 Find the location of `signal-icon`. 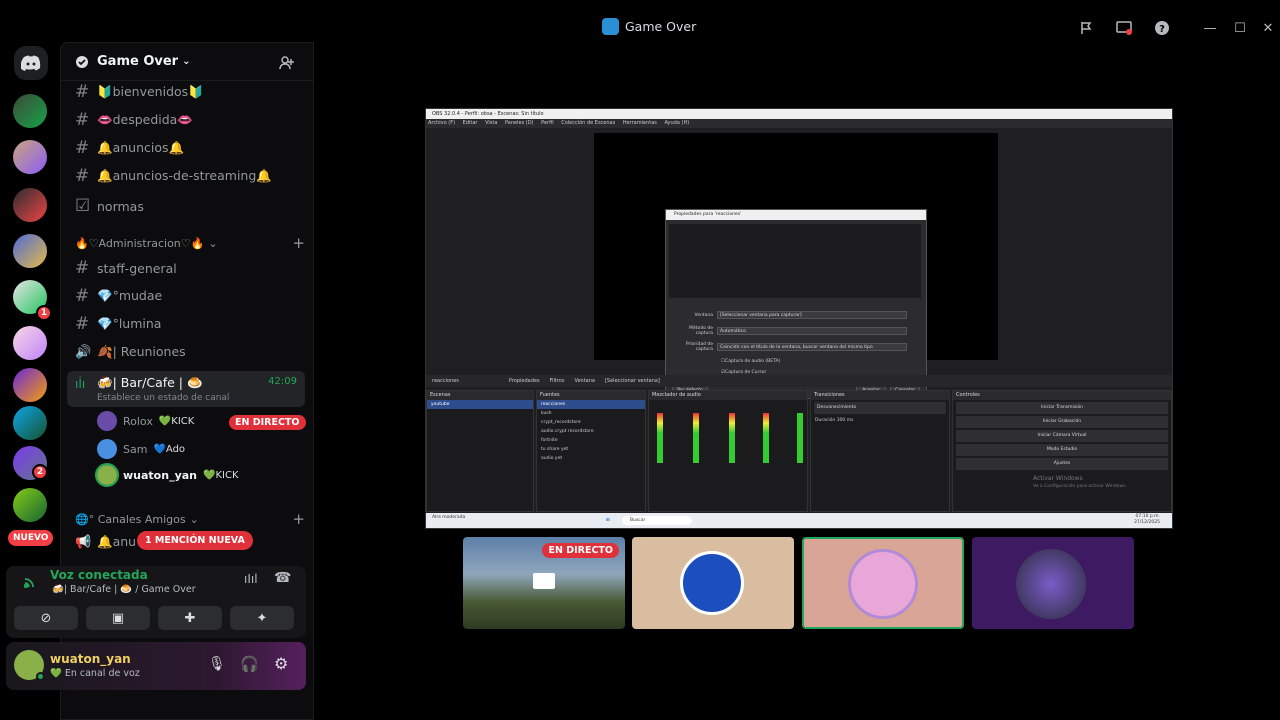

signal-icon is located at coordinates (30, 582).